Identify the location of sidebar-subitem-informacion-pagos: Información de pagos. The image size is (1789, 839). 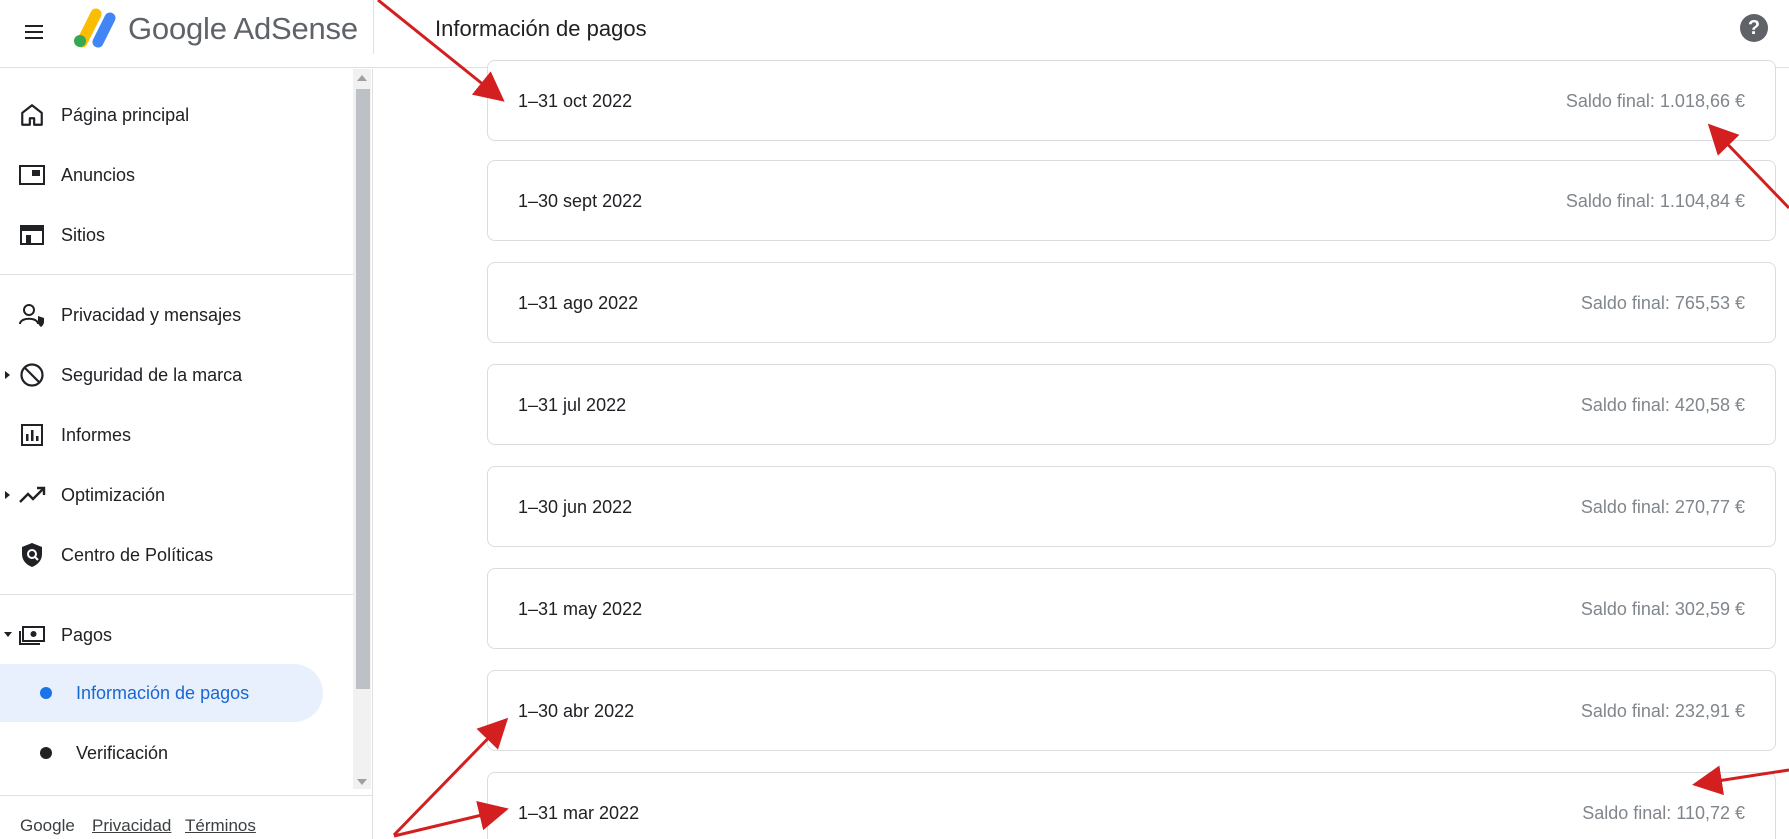
(161, 693).